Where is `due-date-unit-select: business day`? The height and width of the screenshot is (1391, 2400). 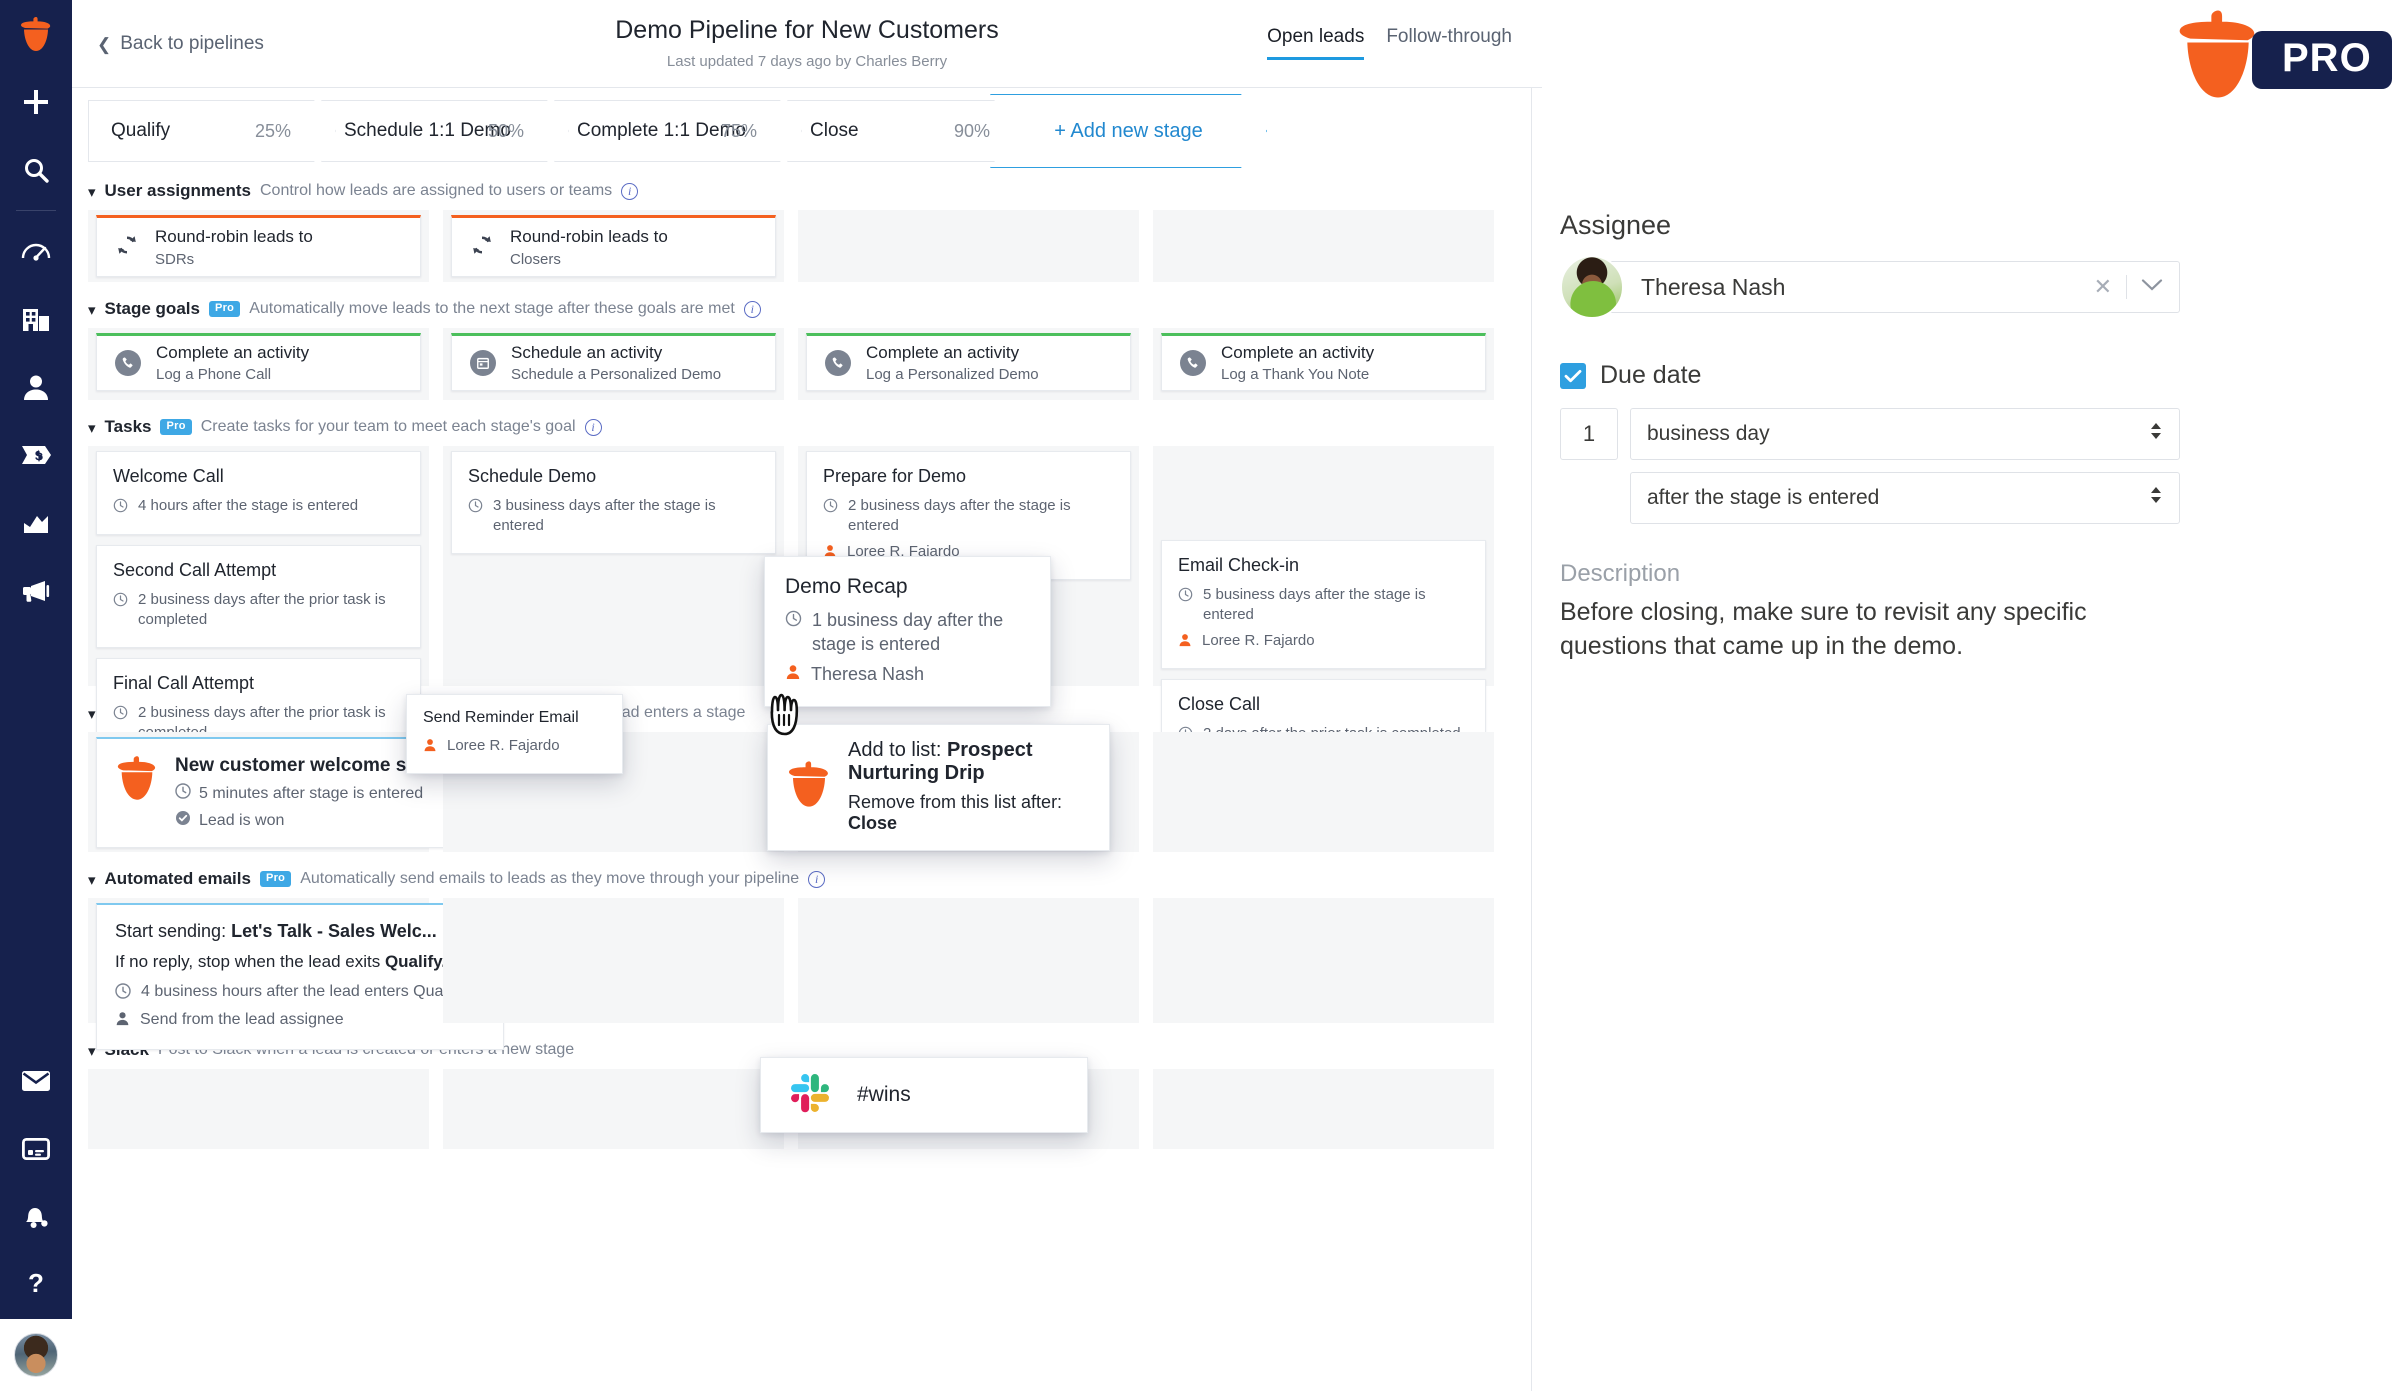
due-date-unit-select: business day is located at coordinates (1905, 434).